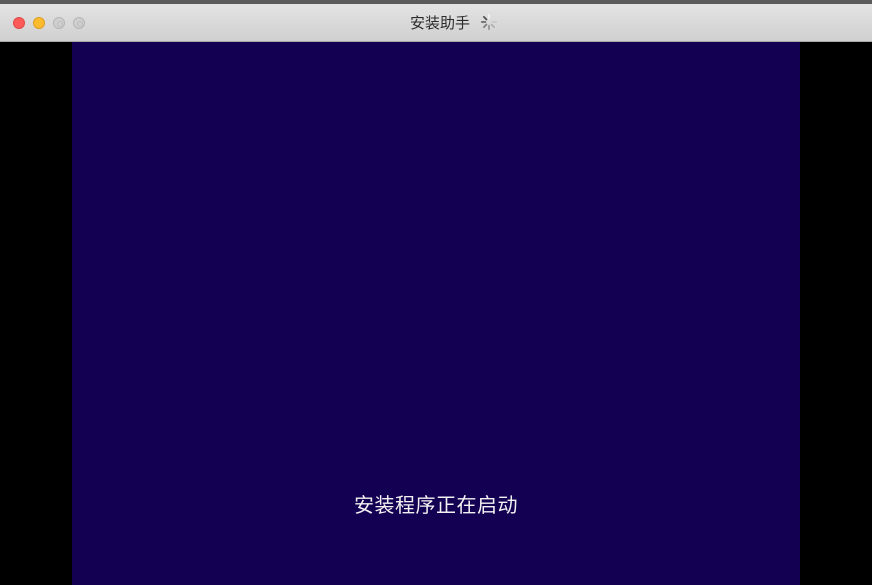 The image size is (872, 585). Describe the element at coordinates (439, 22) in the screenshot. I see `window-title: 安装助手` at that location.